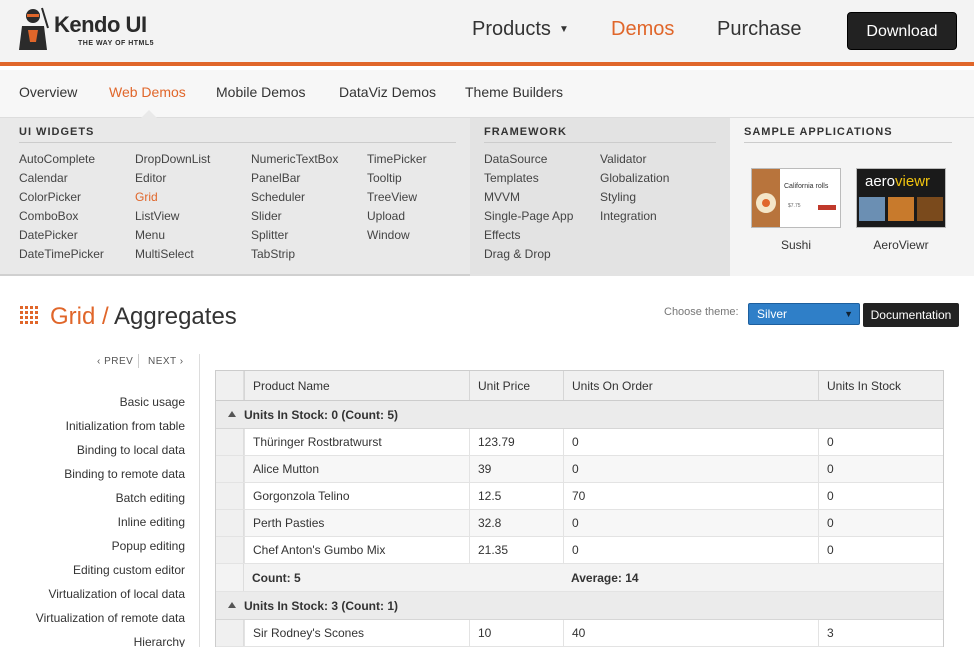 Image resolution: width=974 pixels, height=647 pixels. What do you see at coordinates (147, 92) in the screenshot?
I see `subnav-web-demos: Web Demos` at bounding box center [147, 92].